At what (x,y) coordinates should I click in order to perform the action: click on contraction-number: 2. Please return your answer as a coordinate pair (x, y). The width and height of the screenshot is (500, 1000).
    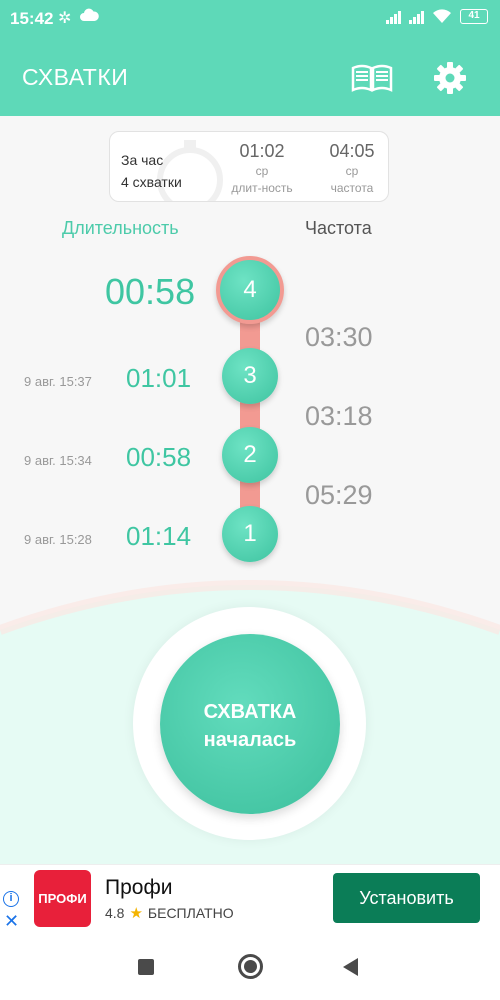
    Looking at the image, I should click on (250, 454).